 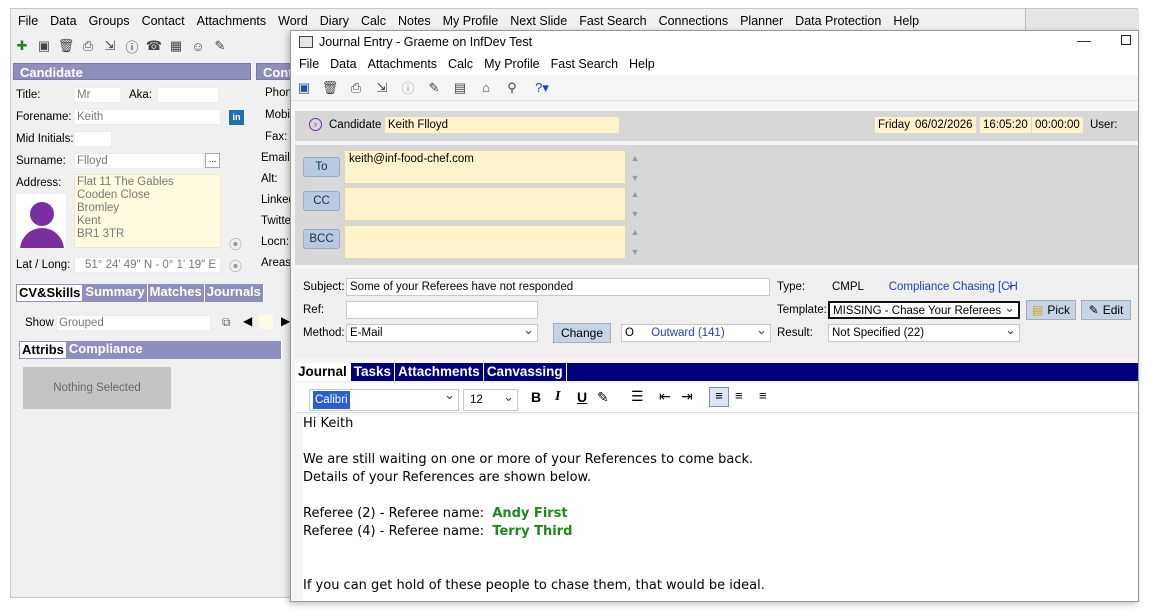 What do you see at coordinates (162, 21) in the screenshot?
I see `menu-contact: Contact` at bounding box center [162, 21].